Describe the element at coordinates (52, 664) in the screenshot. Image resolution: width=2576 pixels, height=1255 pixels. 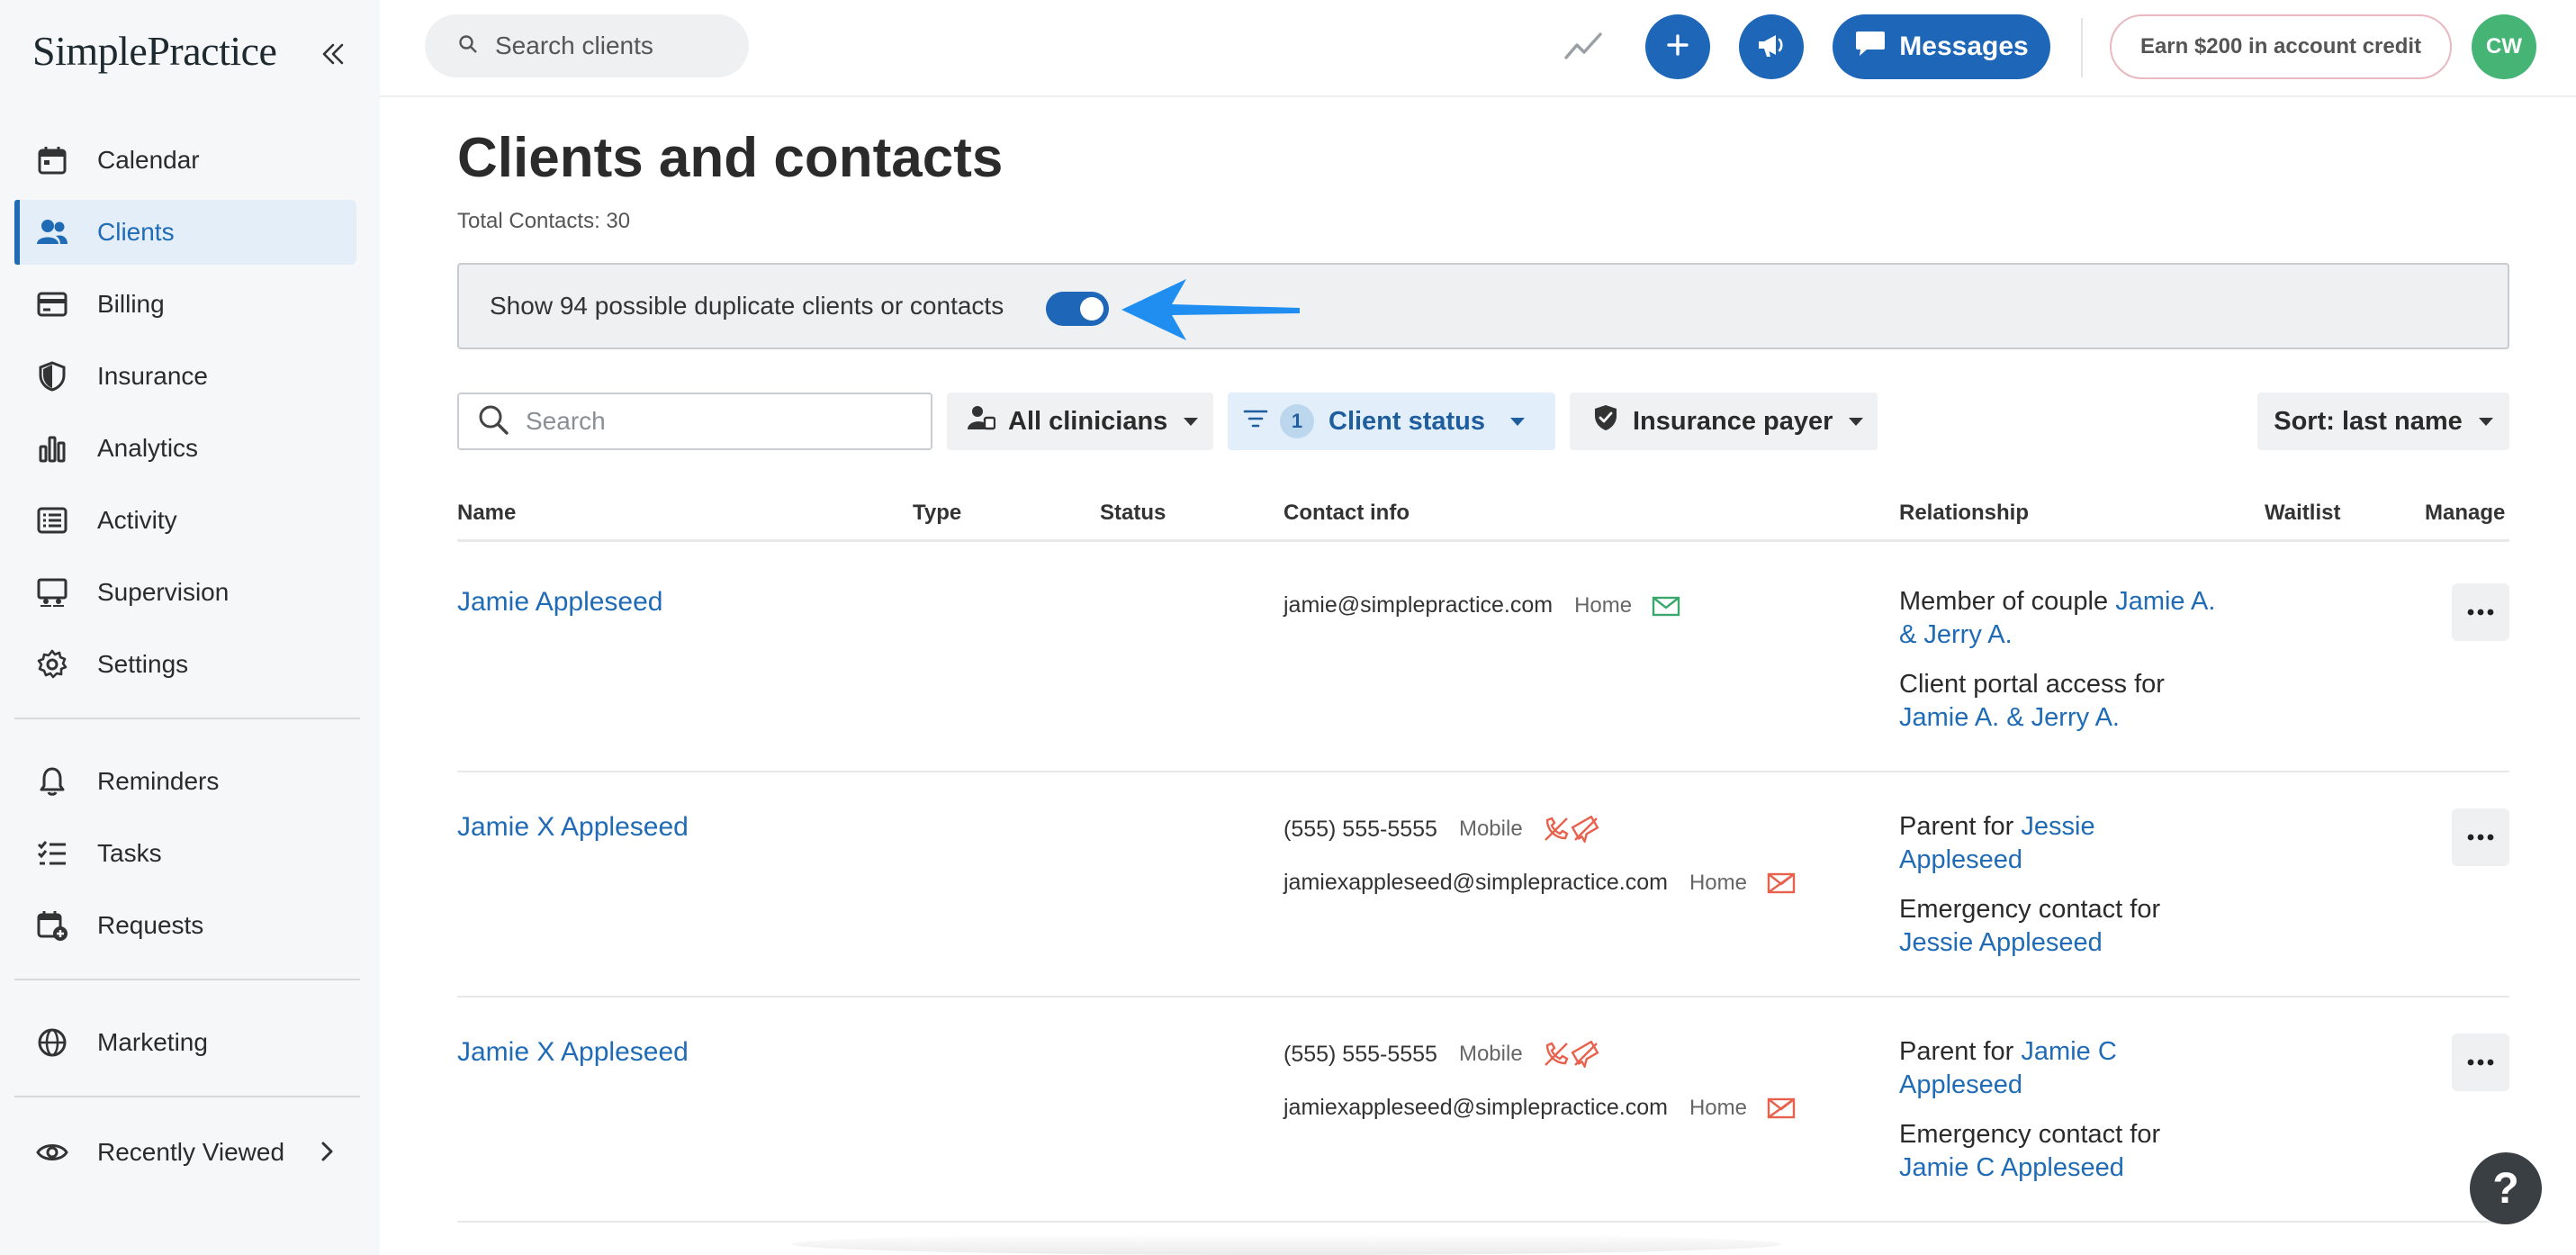
I see `gear-icon` at that location.